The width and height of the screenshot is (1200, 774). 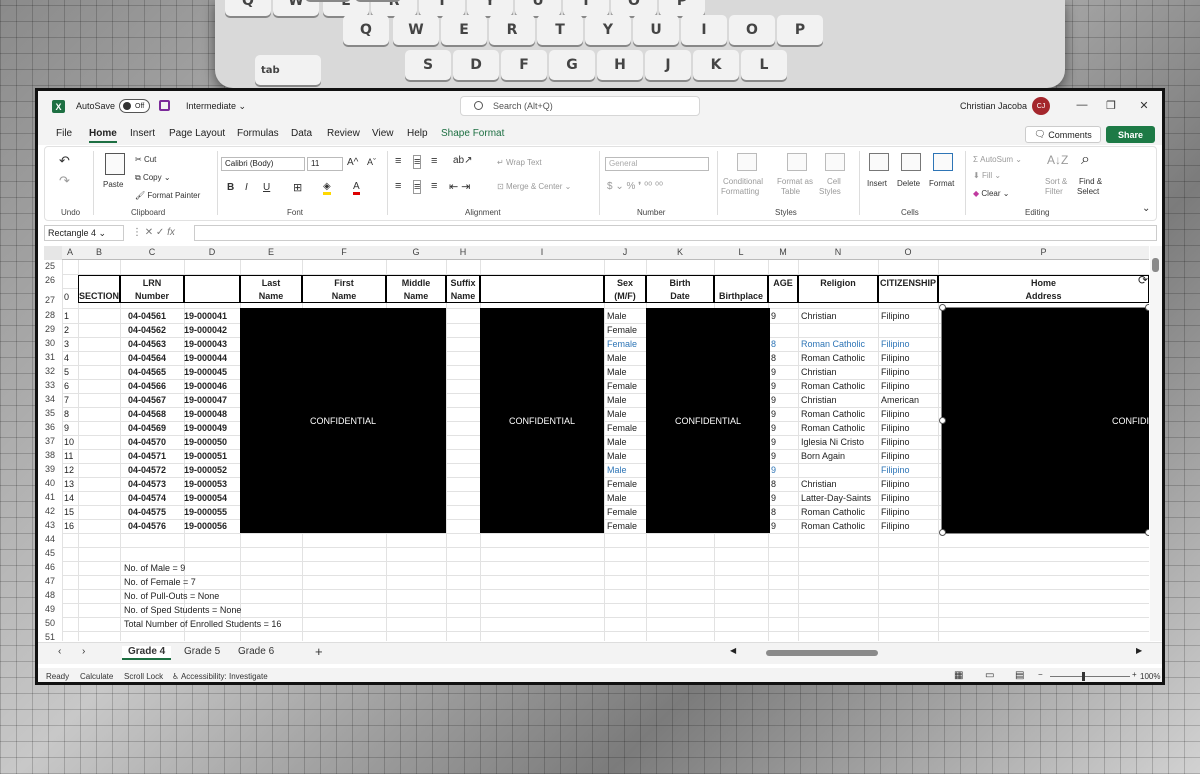 I want to click on align-top-icon: ≡, so click(x=398, y=161).